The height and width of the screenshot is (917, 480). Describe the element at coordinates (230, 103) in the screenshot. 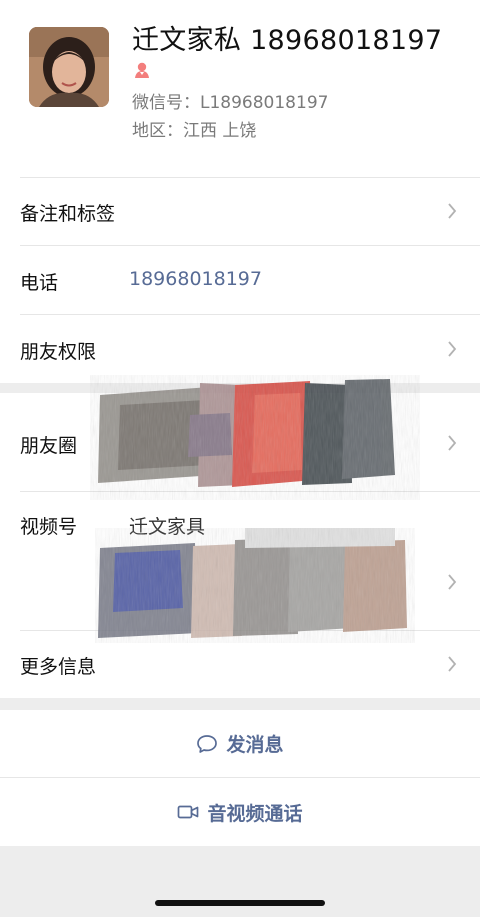

I see `wechat-id: 微信号：L18968018197` at that location.